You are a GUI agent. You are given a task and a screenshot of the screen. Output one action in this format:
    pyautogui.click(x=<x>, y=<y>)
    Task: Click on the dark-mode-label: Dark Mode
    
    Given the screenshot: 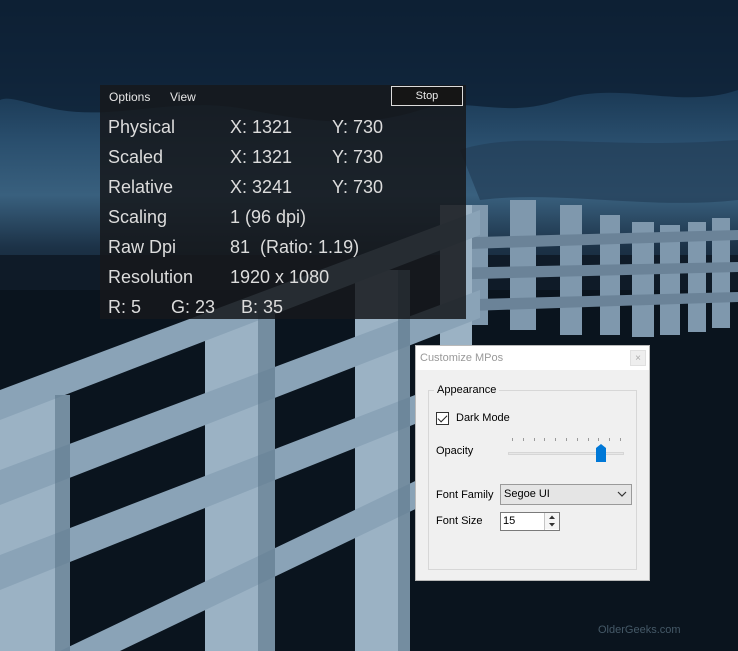 What is the action you would take?
    pyautogui.click(x=483, y=418)
    